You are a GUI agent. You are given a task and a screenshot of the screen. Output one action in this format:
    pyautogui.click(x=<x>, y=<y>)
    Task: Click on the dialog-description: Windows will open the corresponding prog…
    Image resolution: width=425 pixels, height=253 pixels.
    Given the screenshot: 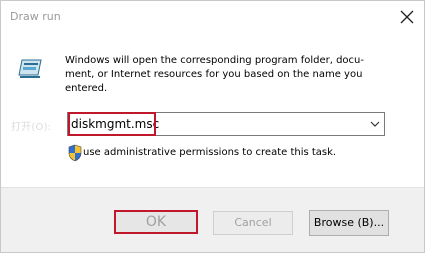 What is the action you would take?
    pyautogui.click(x=214, y=74)
    